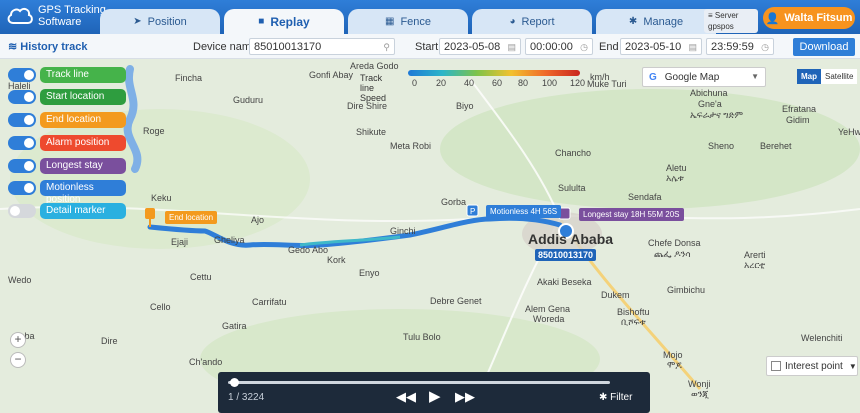 This screenshot has height=413, width=860. Describe the element at coordinates (83, 120) in the screenshot. I see `layer-label: End location` at that location.